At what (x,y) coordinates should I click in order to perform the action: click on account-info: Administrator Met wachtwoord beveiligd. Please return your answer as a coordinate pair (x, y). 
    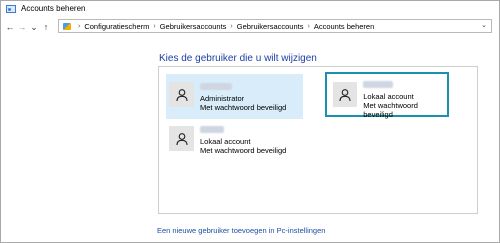
    Looking at the image, I should click on (243, 97).